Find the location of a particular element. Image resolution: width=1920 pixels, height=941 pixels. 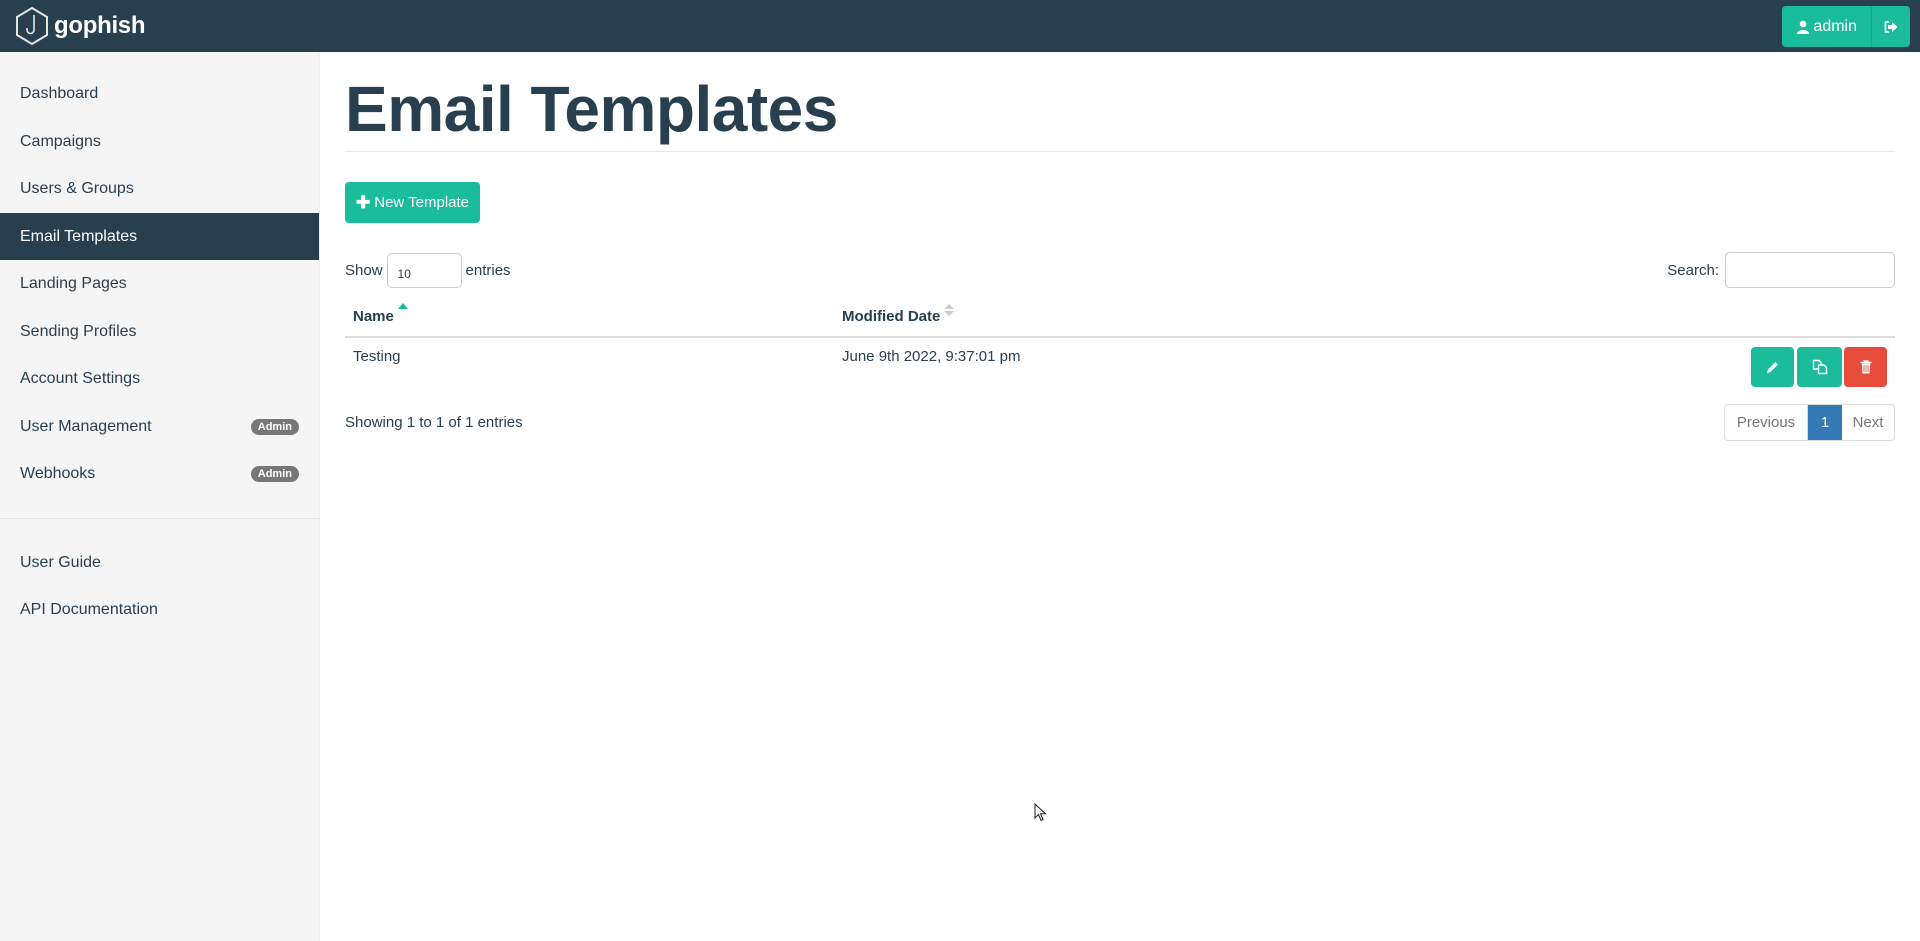

sidebar-item-landing-pages: Landing Pages is located at coordinates (159, 283).